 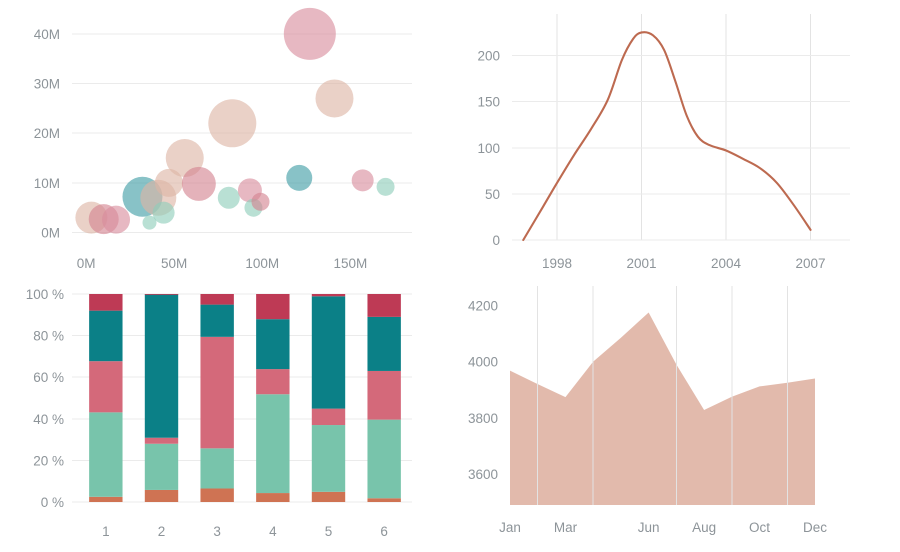 I want to click on y-axis-tick-label: 20 %, so click(x=48, y=460).